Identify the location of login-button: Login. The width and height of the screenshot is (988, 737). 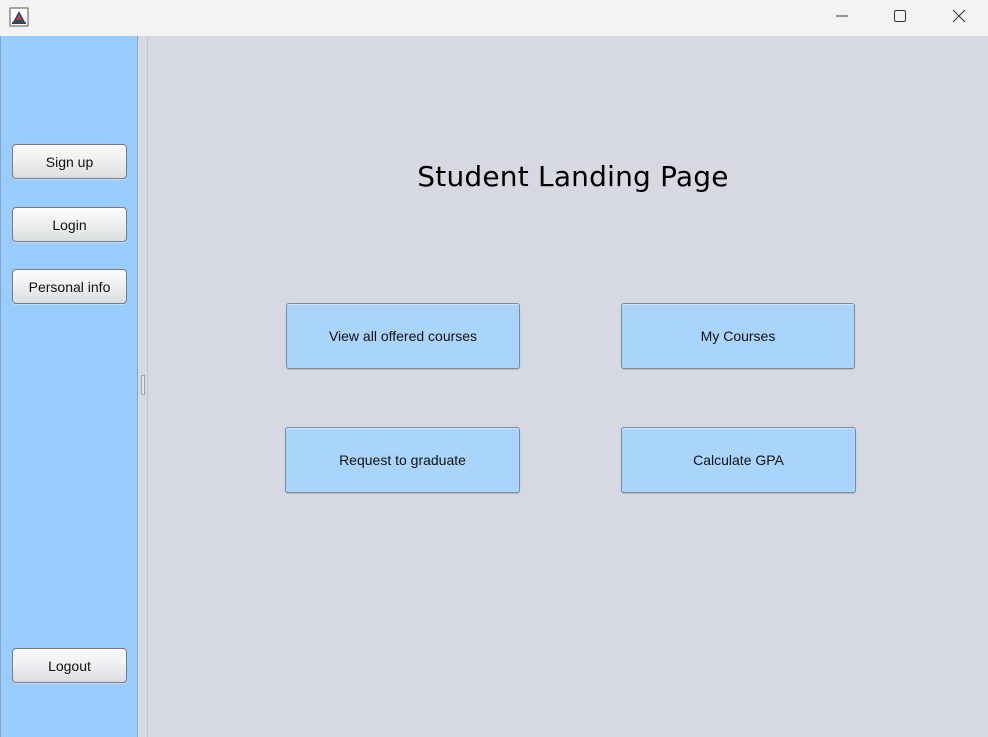
(69, 224).